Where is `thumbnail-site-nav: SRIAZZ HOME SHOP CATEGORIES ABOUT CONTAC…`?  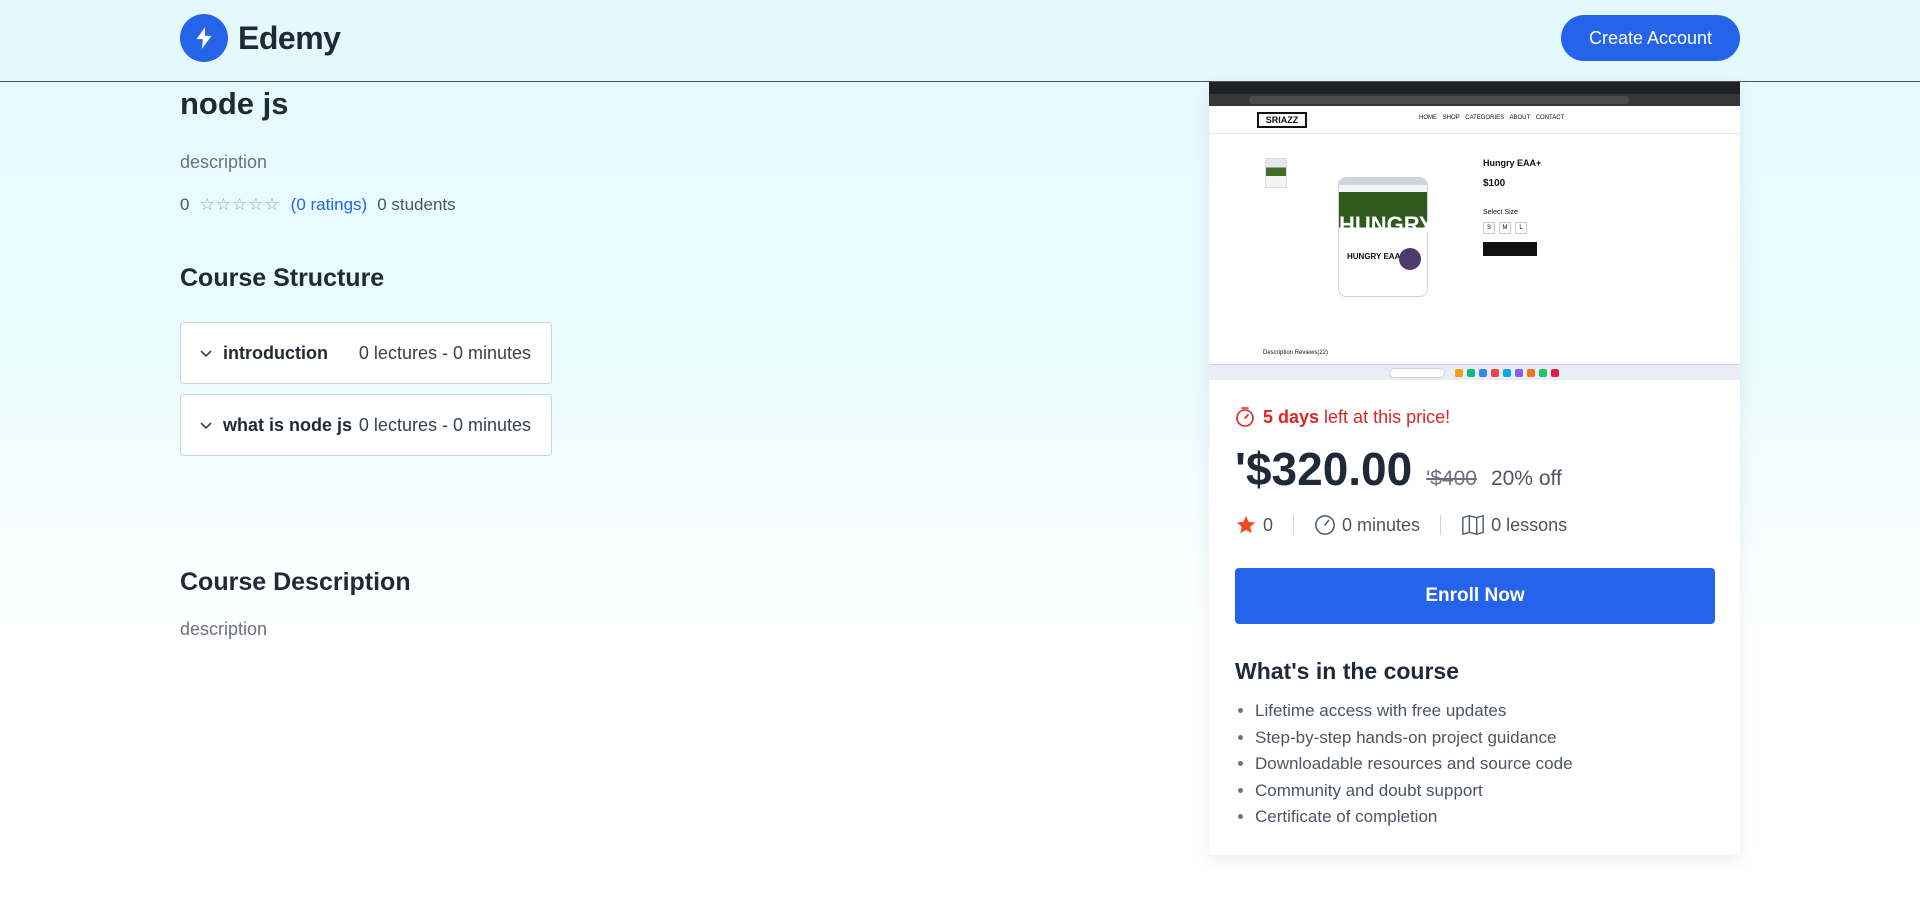
thumbnail-site-nav: SRIAZZ HOME SHOP CATEGORIES ABOUT CONTAC… is located at coordinates (1474, 120).